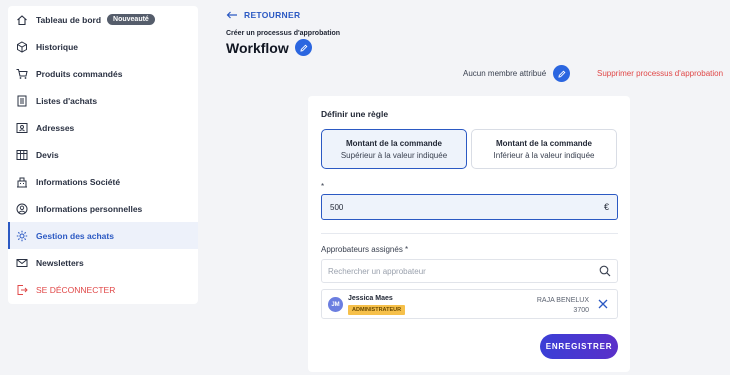 The image size is (730, 375). What do you see at coordinates (75, 235) in the screenshot?
I see `sidebar-item-label: Gestion des achats` at bounding box center [75, 235].